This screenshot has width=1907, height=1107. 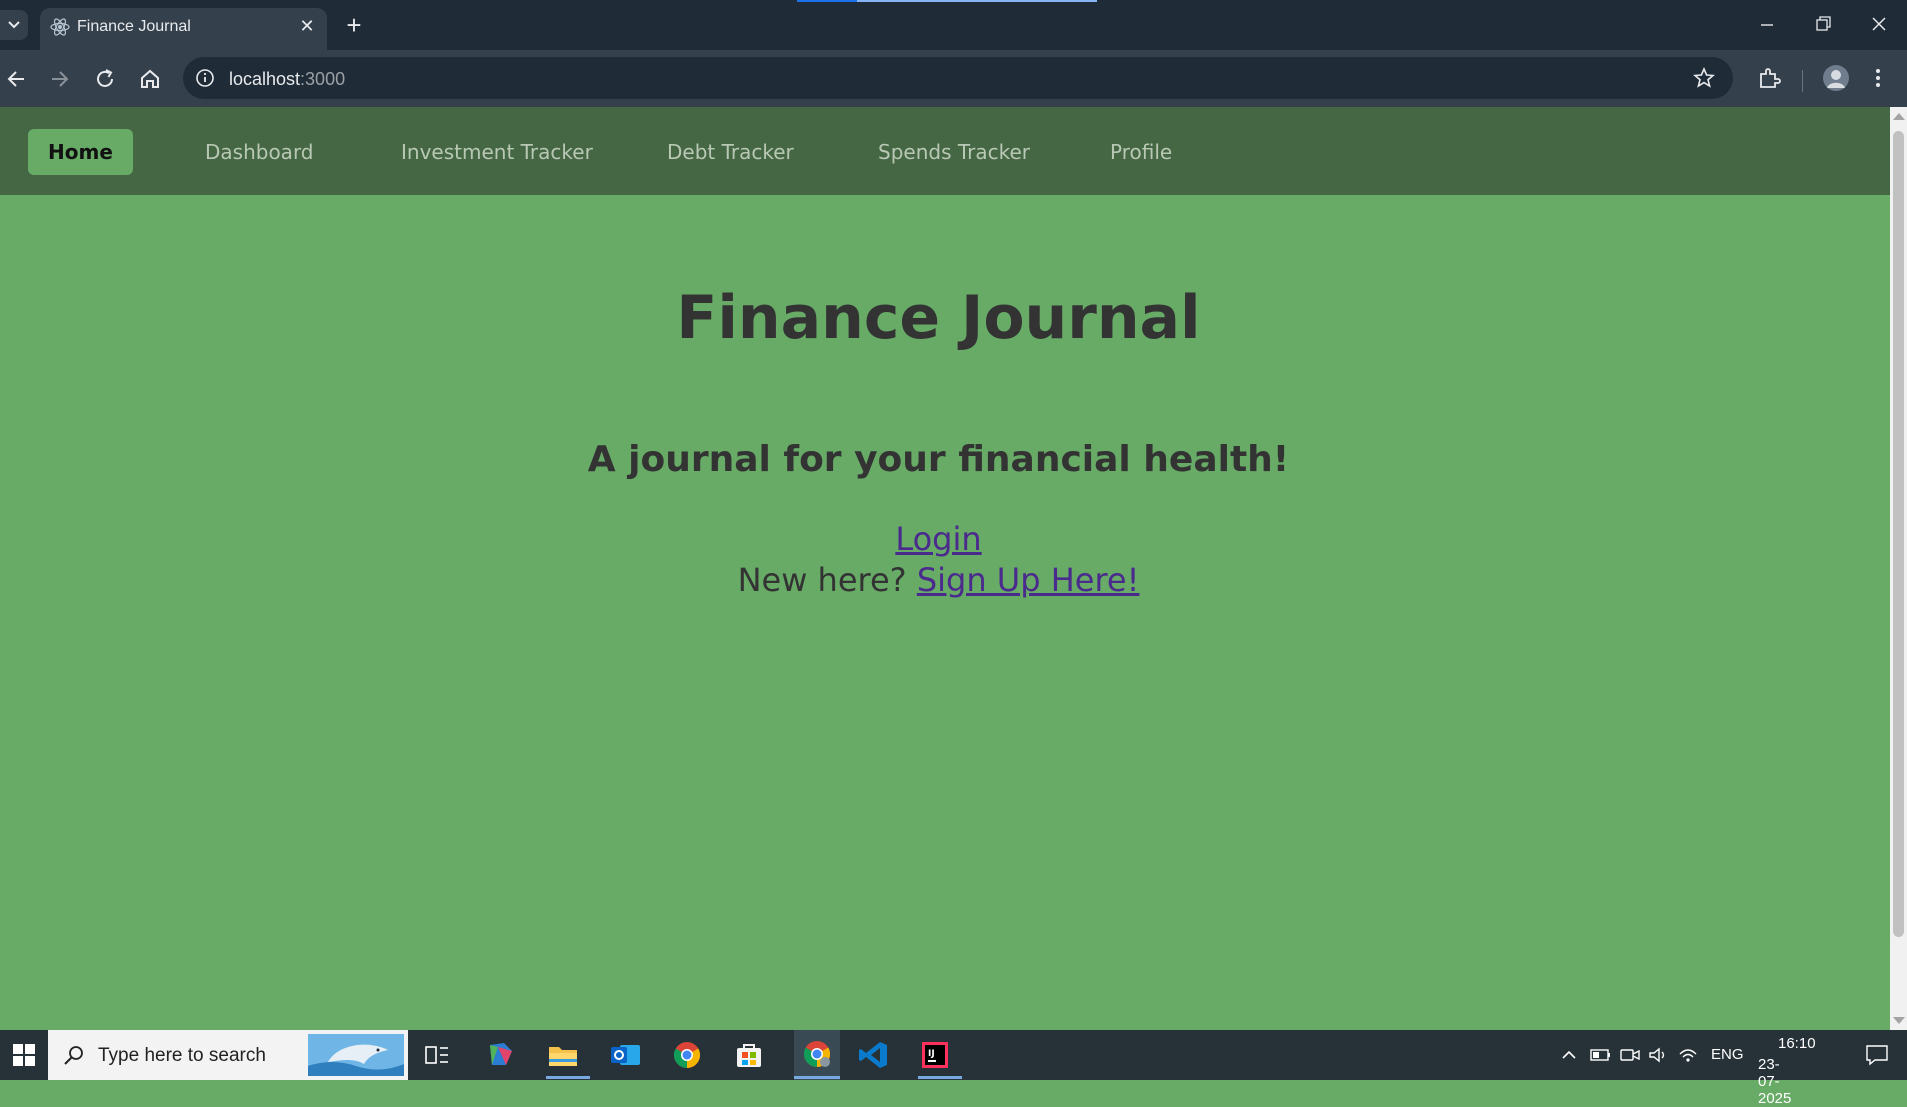 I want to click on restore-icon, so click(x=1823, y=25).